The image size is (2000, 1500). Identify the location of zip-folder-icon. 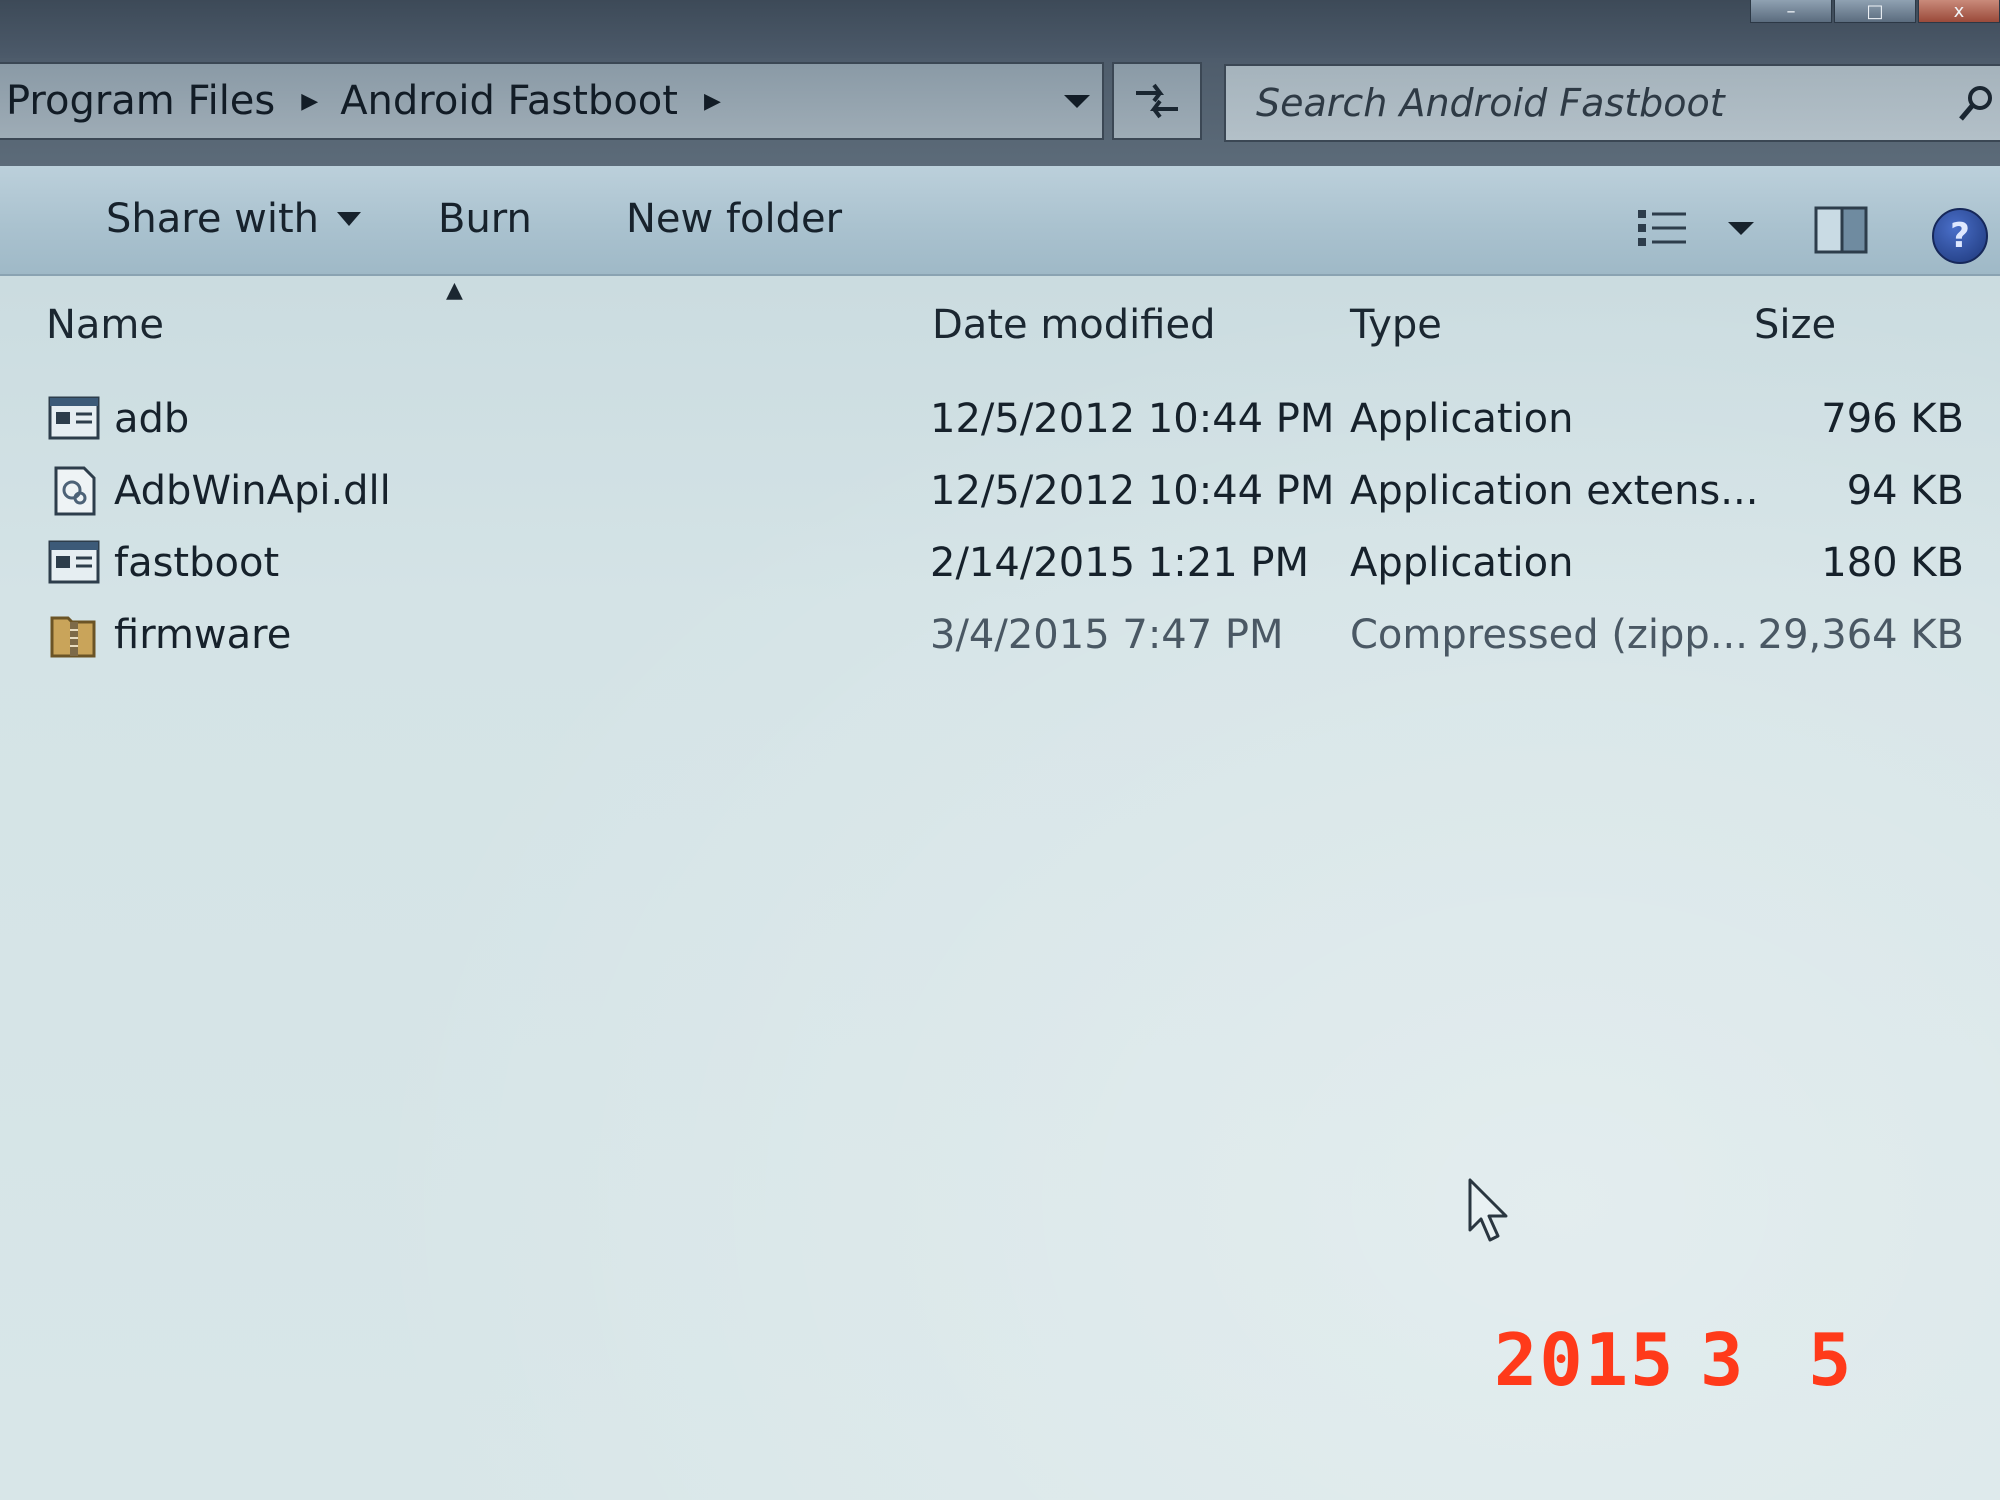
(73, 637).